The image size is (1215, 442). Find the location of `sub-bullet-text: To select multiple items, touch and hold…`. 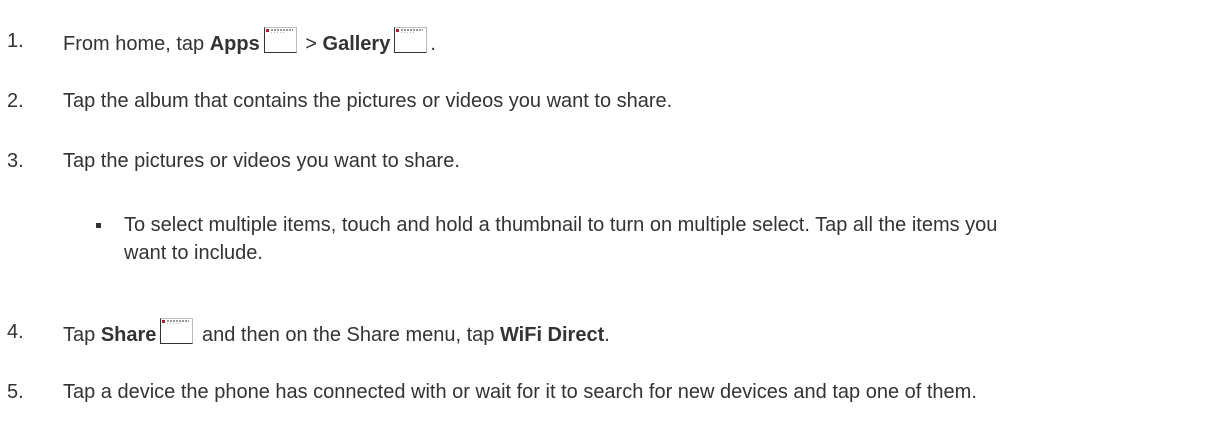

sub-bullet-text: To select multiple items, touch and hold… is located at coordinates (561, 239).